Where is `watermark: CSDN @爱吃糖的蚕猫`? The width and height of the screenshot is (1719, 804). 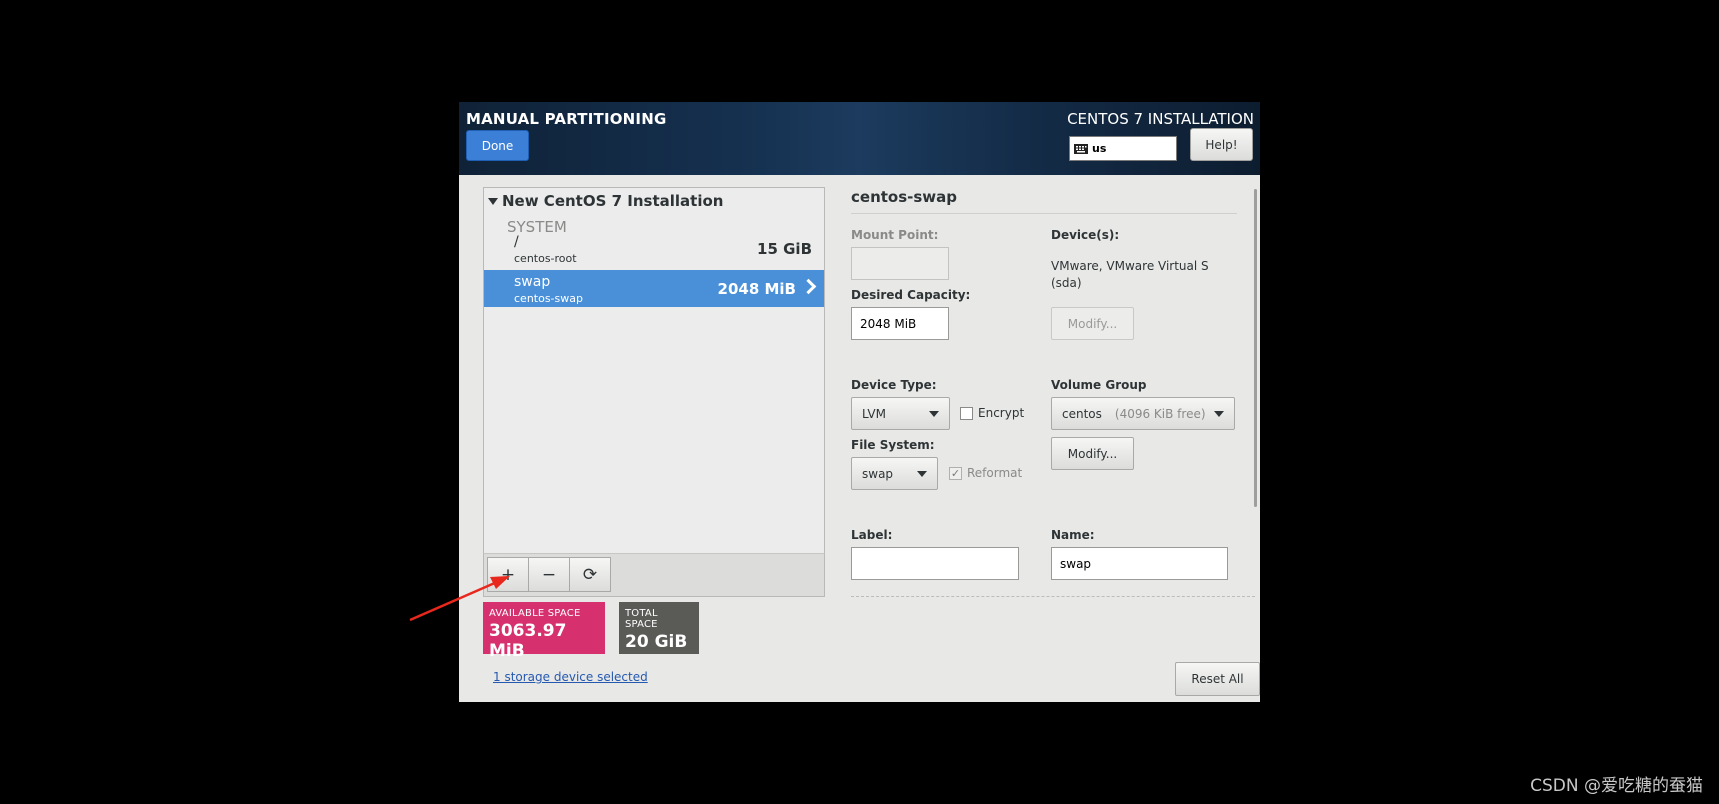 watermark: CSDN @爱吃糖的蚕猫 is located at coordinates (1616, 786).